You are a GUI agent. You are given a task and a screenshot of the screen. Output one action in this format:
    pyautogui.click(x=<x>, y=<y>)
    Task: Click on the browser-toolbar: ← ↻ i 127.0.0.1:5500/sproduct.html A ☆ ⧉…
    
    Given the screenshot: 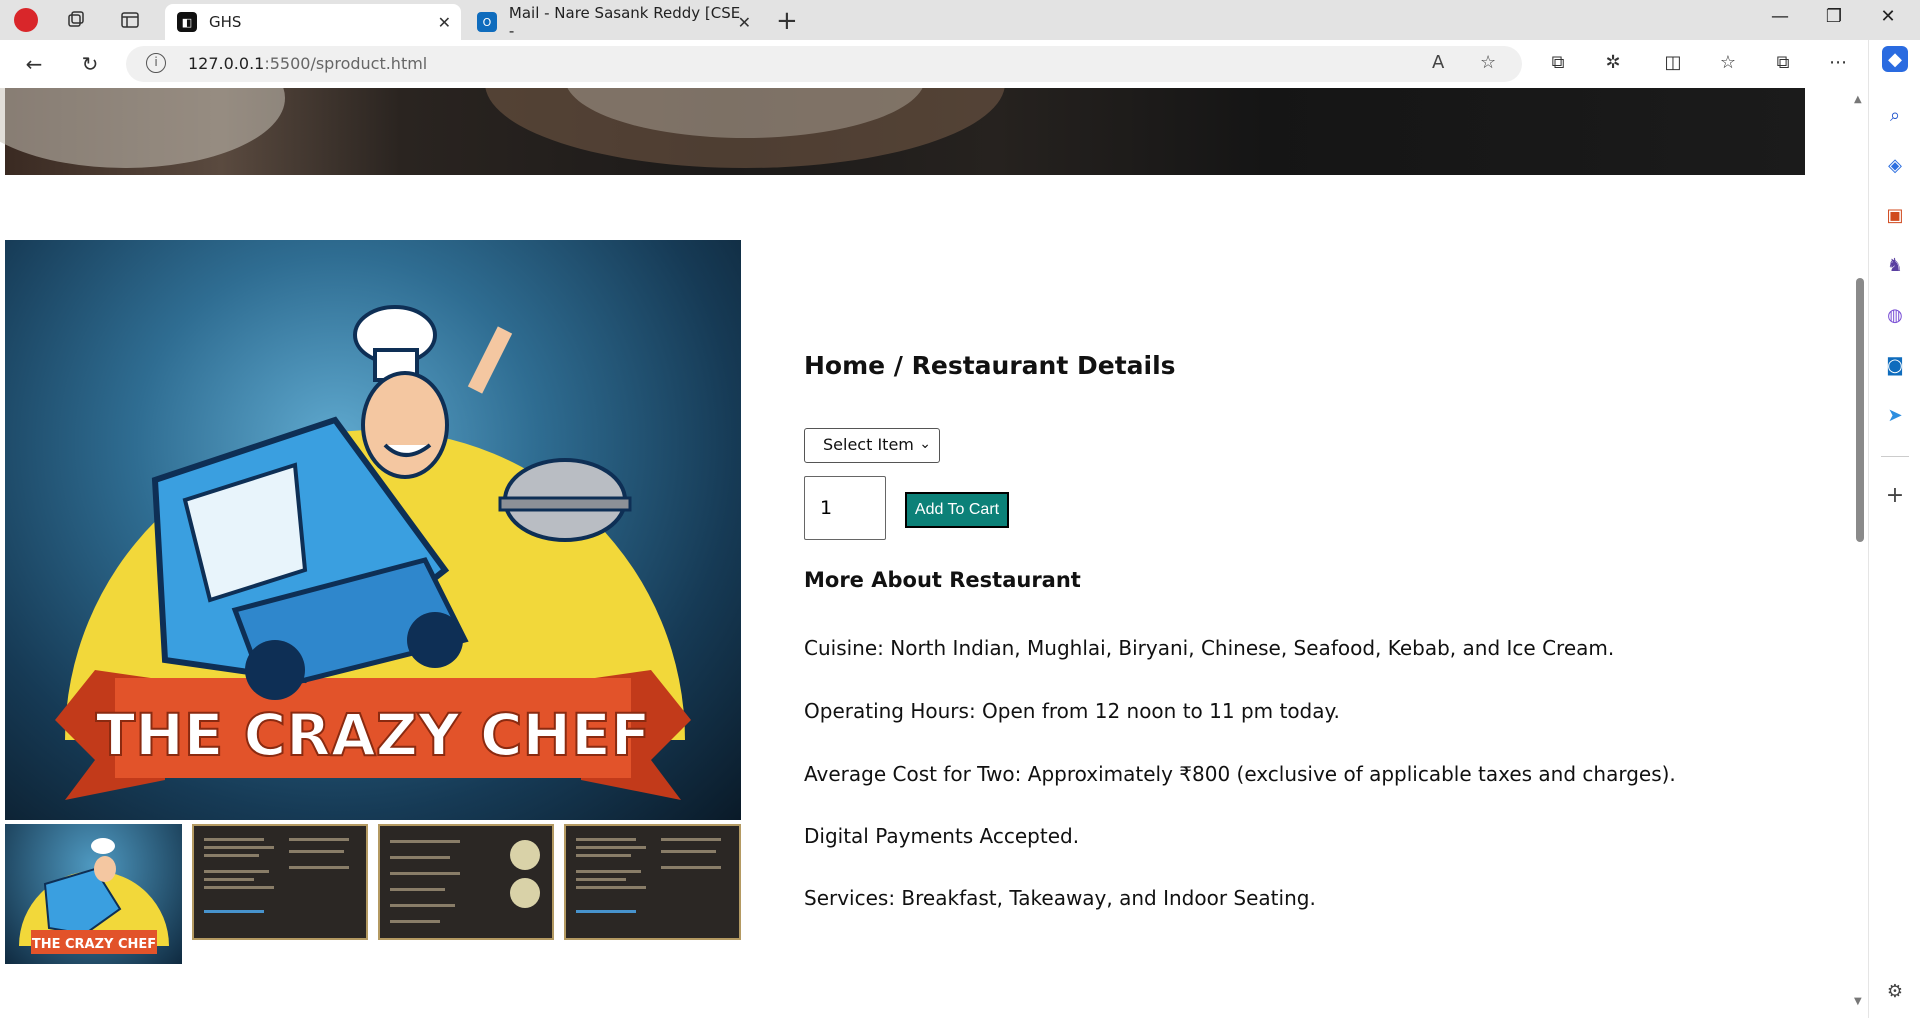 What is the action you would take?
    pyautogui.click(x=960, y=64)
    